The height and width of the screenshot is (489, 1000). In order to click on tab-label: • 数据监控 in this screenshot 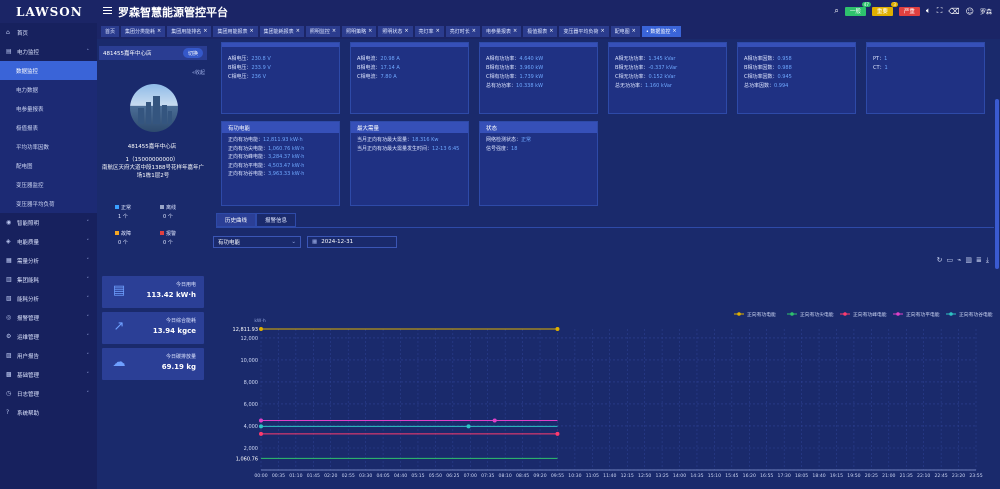, I will do `click(658, 31)`.